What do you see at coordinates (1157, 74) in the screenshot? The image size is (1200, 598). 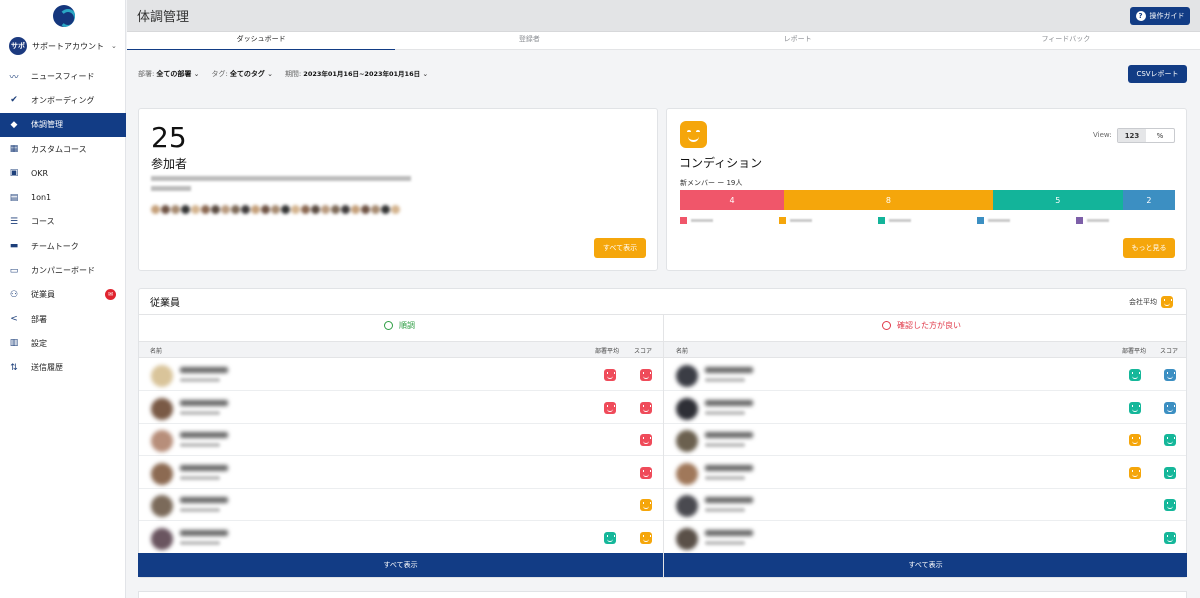 I see `csv-report-button: CSVレポート` at bounding box center [1157, 74].